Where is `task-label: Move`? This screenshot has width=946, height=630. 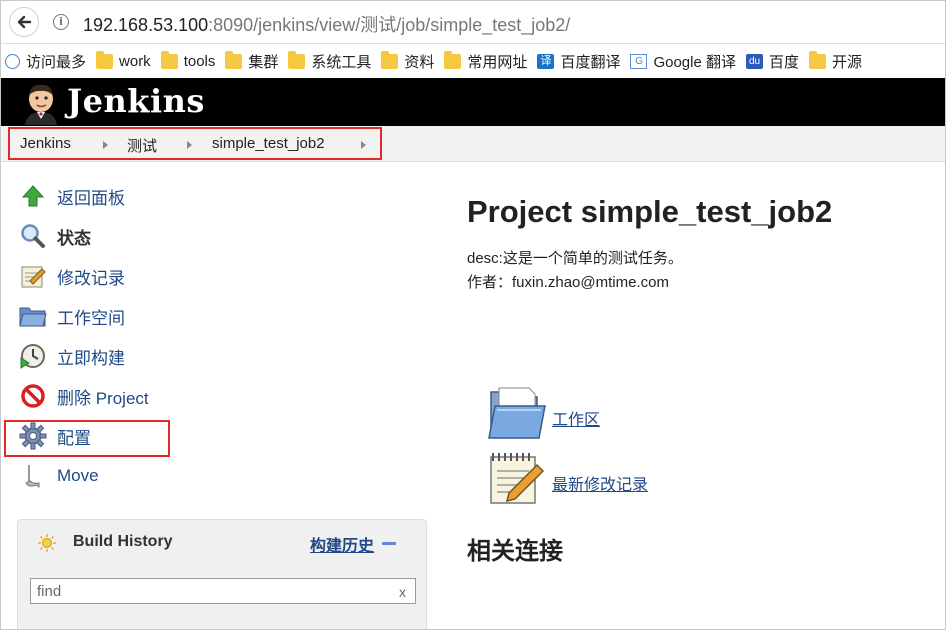
task-label: Move is located at coordinates (78, 475).